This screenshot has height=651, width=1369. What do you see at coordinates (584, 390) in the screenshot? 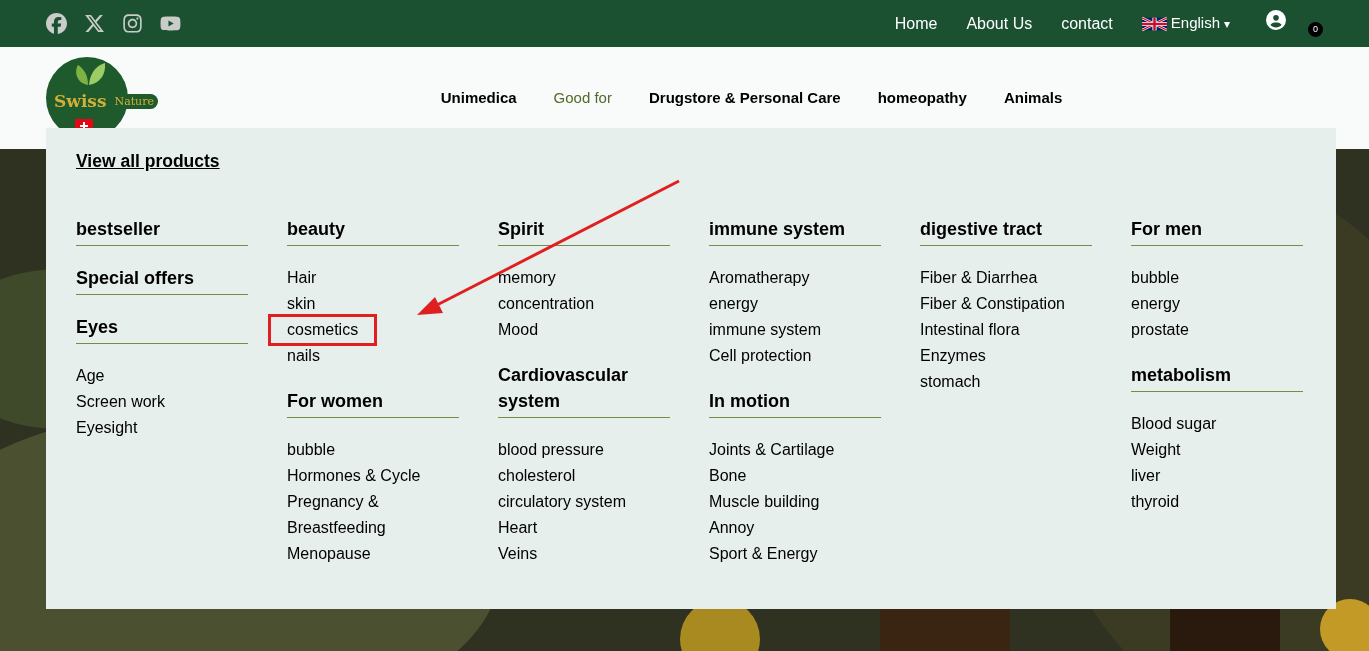
I see `category-heading: Cardiovascular system` at bounding box center [584, 390].